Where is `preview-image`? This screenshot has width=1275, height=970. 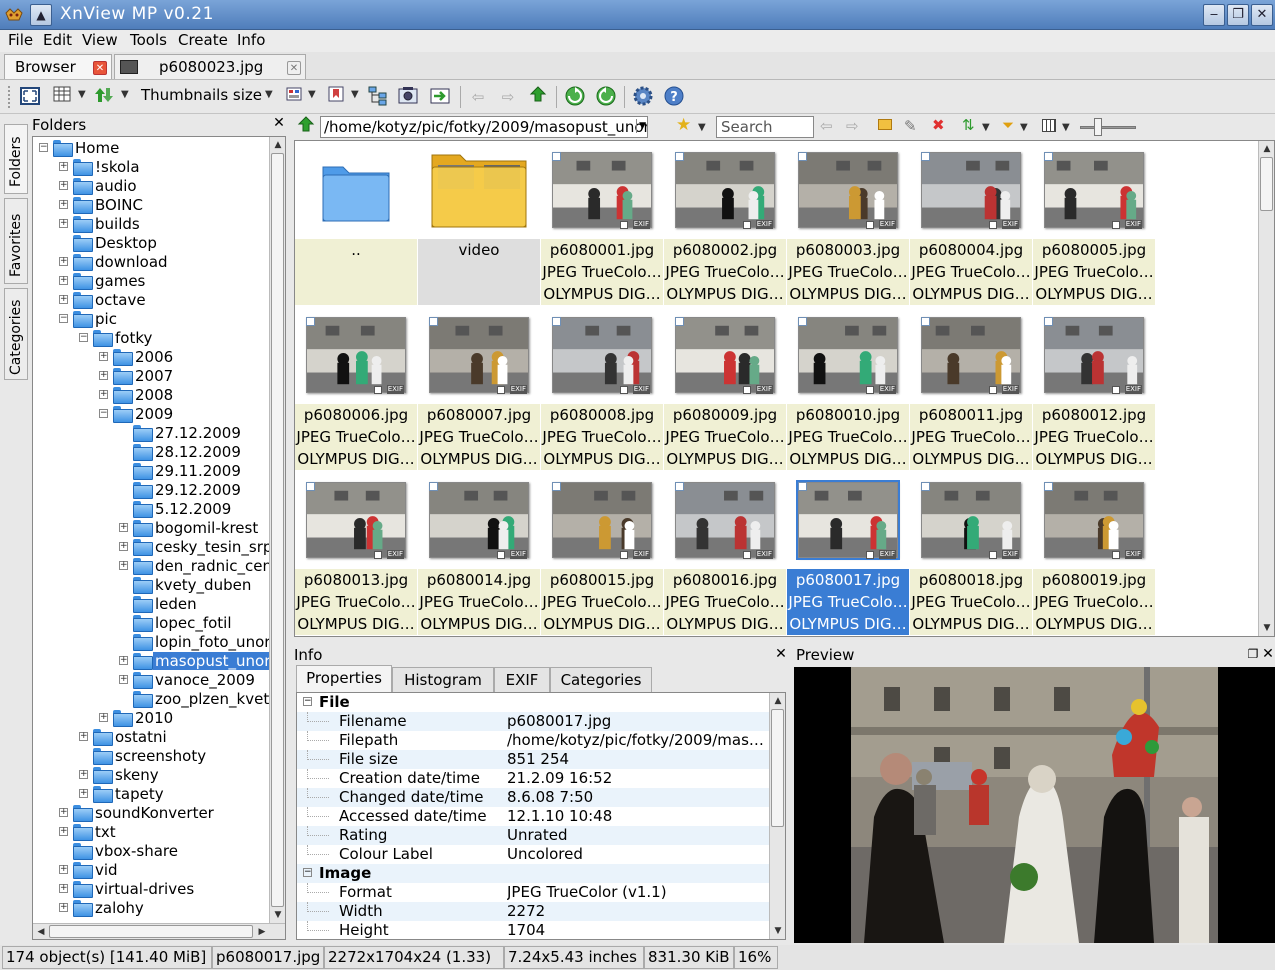 preview-image is located at coordinates (1034, 805).